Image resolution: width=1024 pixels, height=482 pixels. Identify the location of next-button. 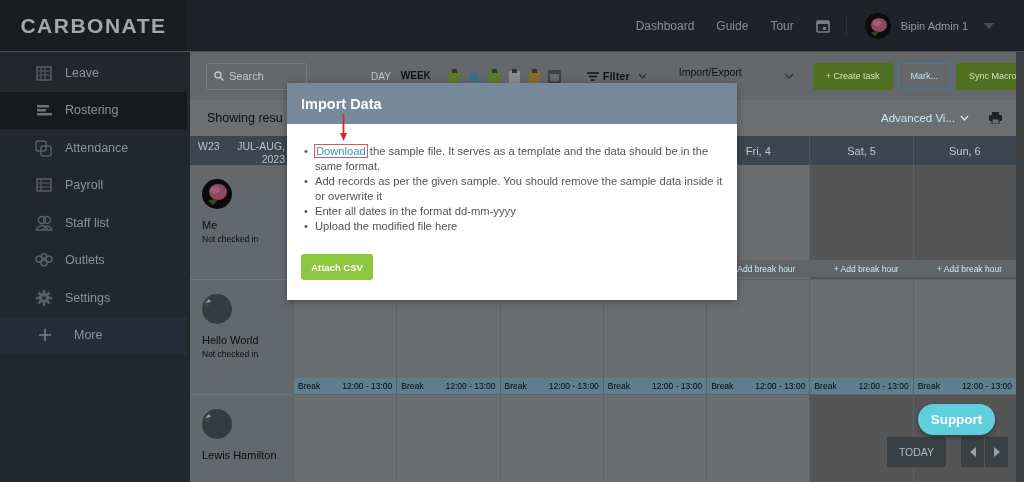
(996, 452).